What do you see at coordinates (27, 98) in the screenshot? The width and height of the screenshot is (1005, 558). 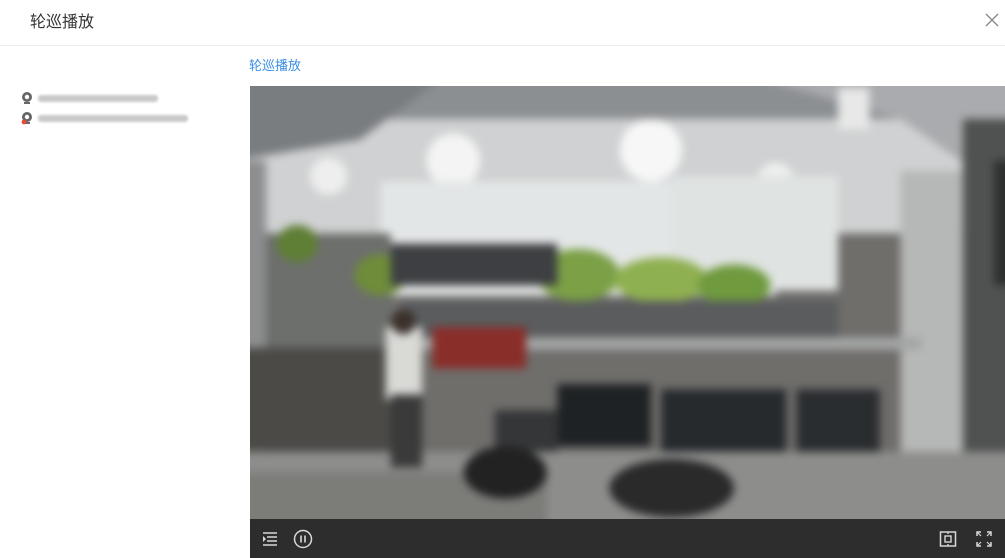 I see `camera-icon` at bounding box center [27, 98].